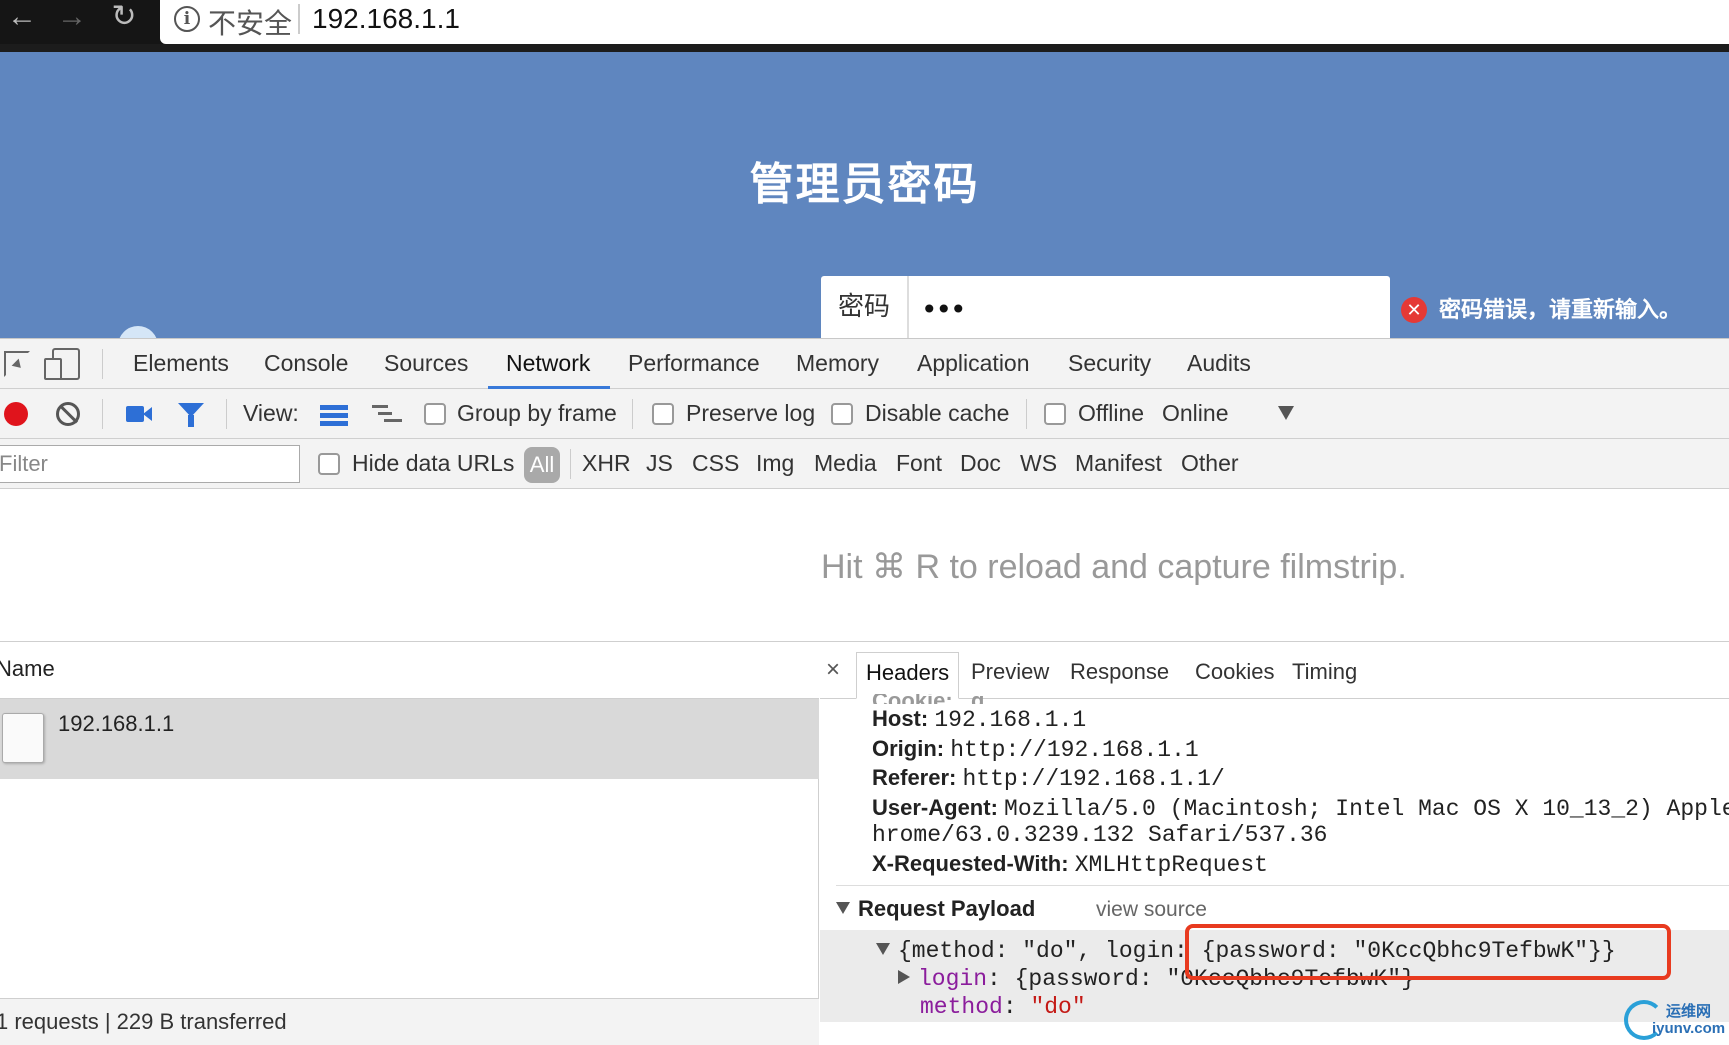 The image size is (1729, 1045). Describe the element at coordinates (435, 414) in the screenshot. I see `group-by-frame-checkbox` at that location.